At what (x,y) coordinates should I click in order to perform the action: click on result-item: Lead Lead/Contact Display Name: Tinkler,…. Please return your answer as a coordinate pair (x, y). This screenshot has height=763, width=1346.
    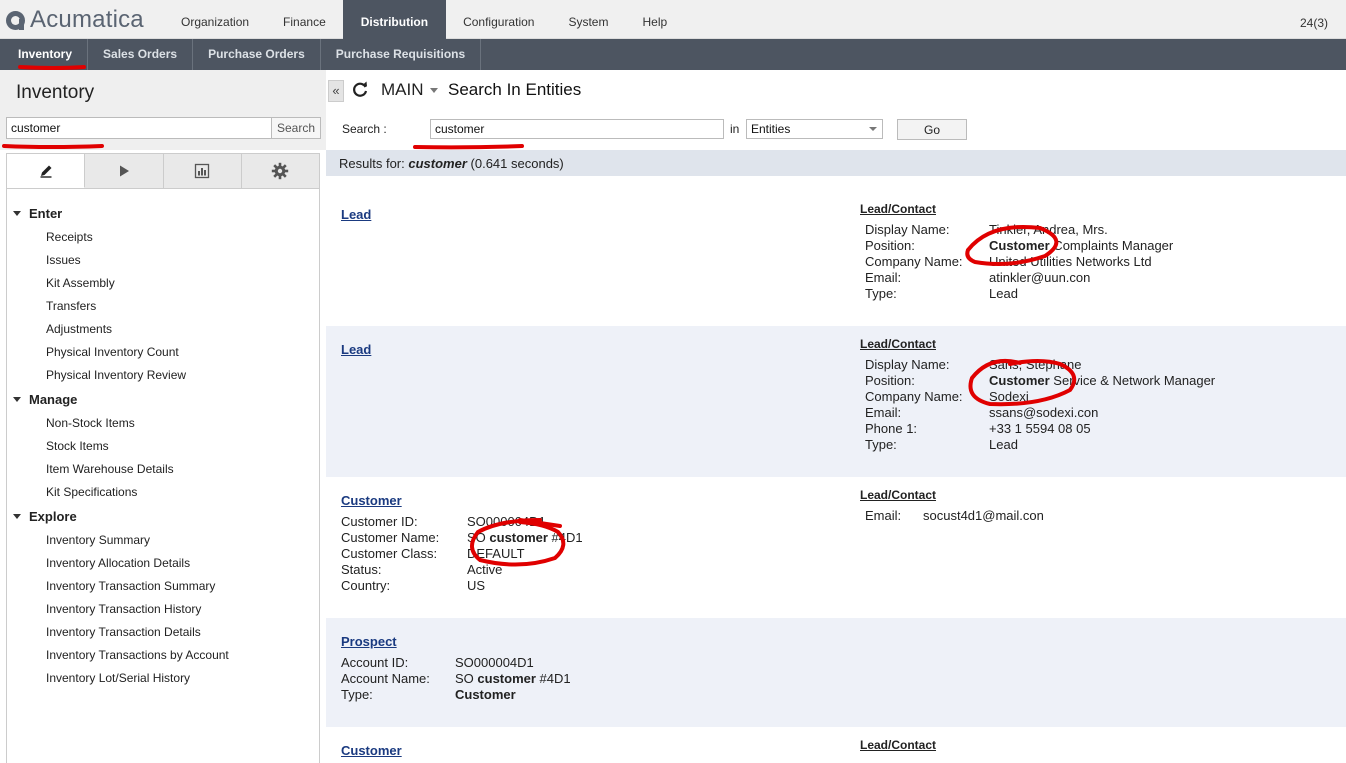
    Looking at the image, I should click on (836, 251).